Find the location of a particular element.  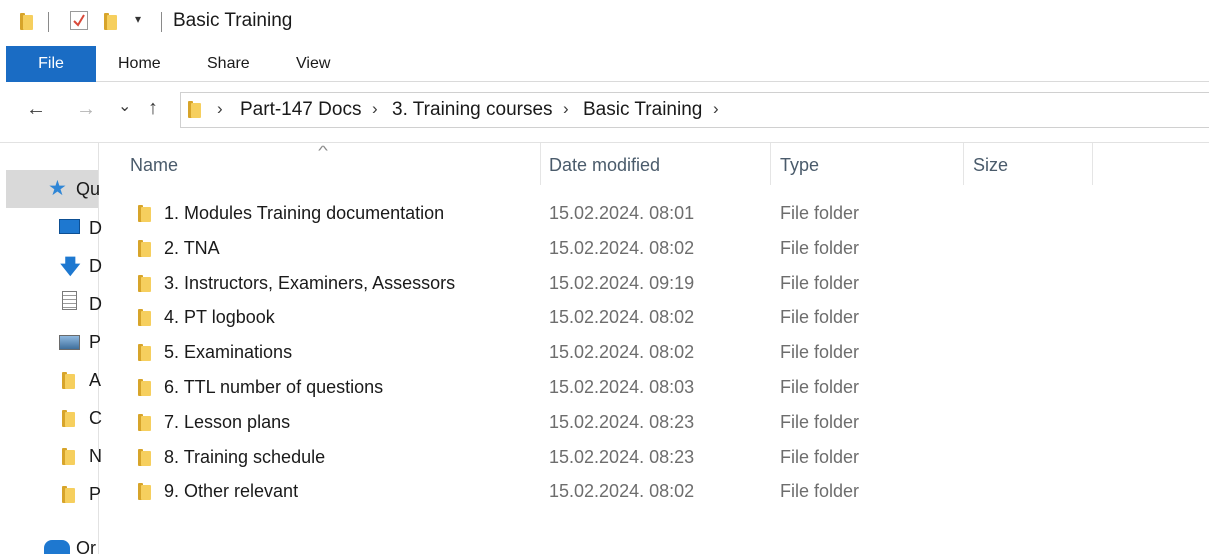

desktop-icon is located at coordinates (69, 226).